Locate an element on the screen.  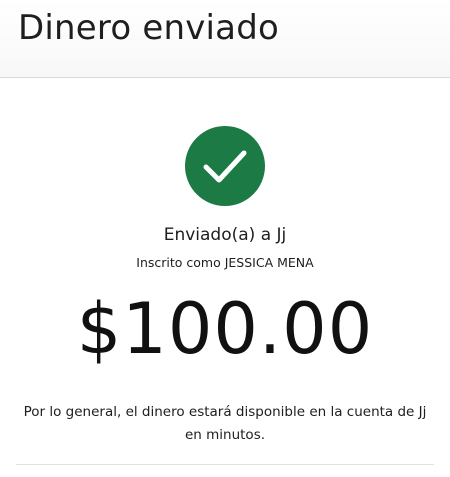
divider is located at coordinates (225, 464).